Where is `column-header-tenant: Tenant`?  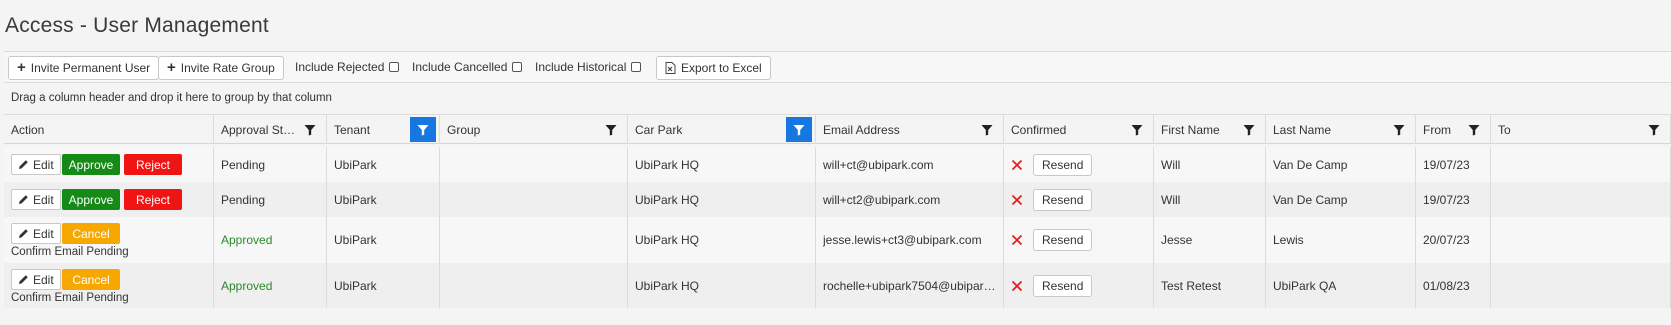 column-header-tenant: Tenant is located at coordinates (383, 129).